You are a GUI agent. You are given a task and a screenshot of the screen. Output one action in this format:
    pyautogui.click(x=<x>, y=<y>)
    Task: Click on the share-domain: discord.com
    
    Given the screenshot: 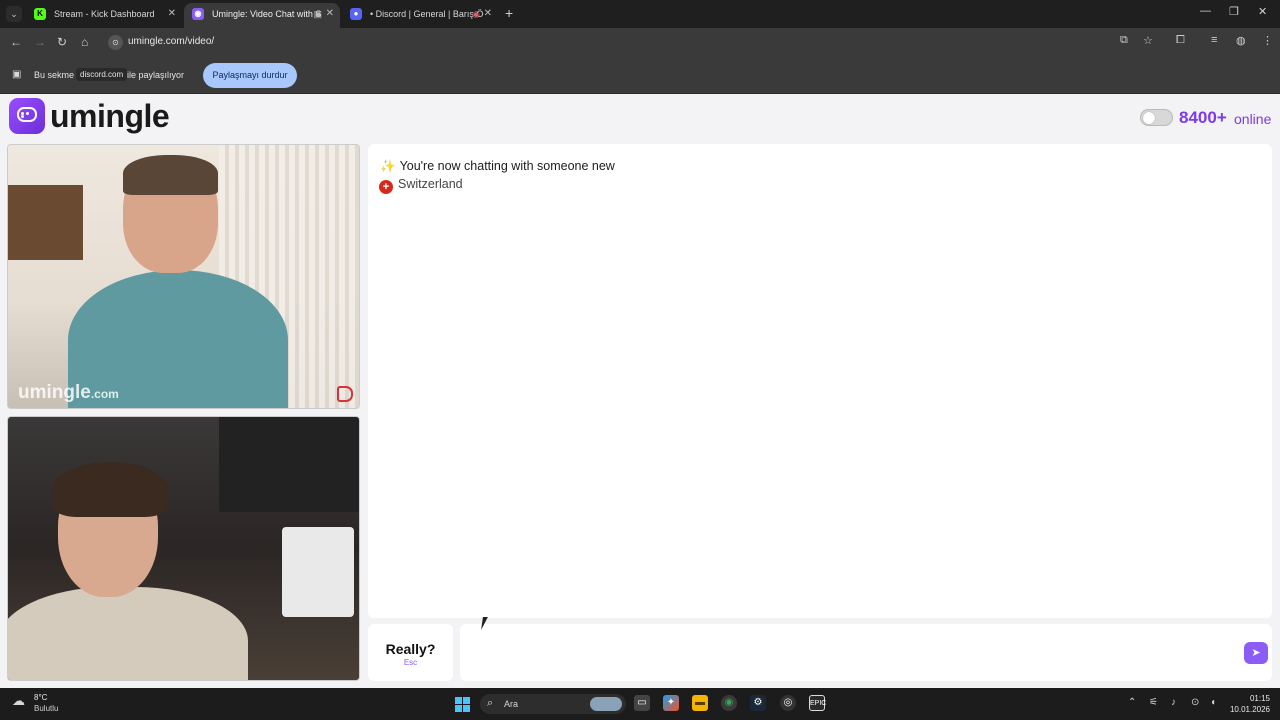 What is the action you would take?
    pyautogui.click(x=102, y=74)
    